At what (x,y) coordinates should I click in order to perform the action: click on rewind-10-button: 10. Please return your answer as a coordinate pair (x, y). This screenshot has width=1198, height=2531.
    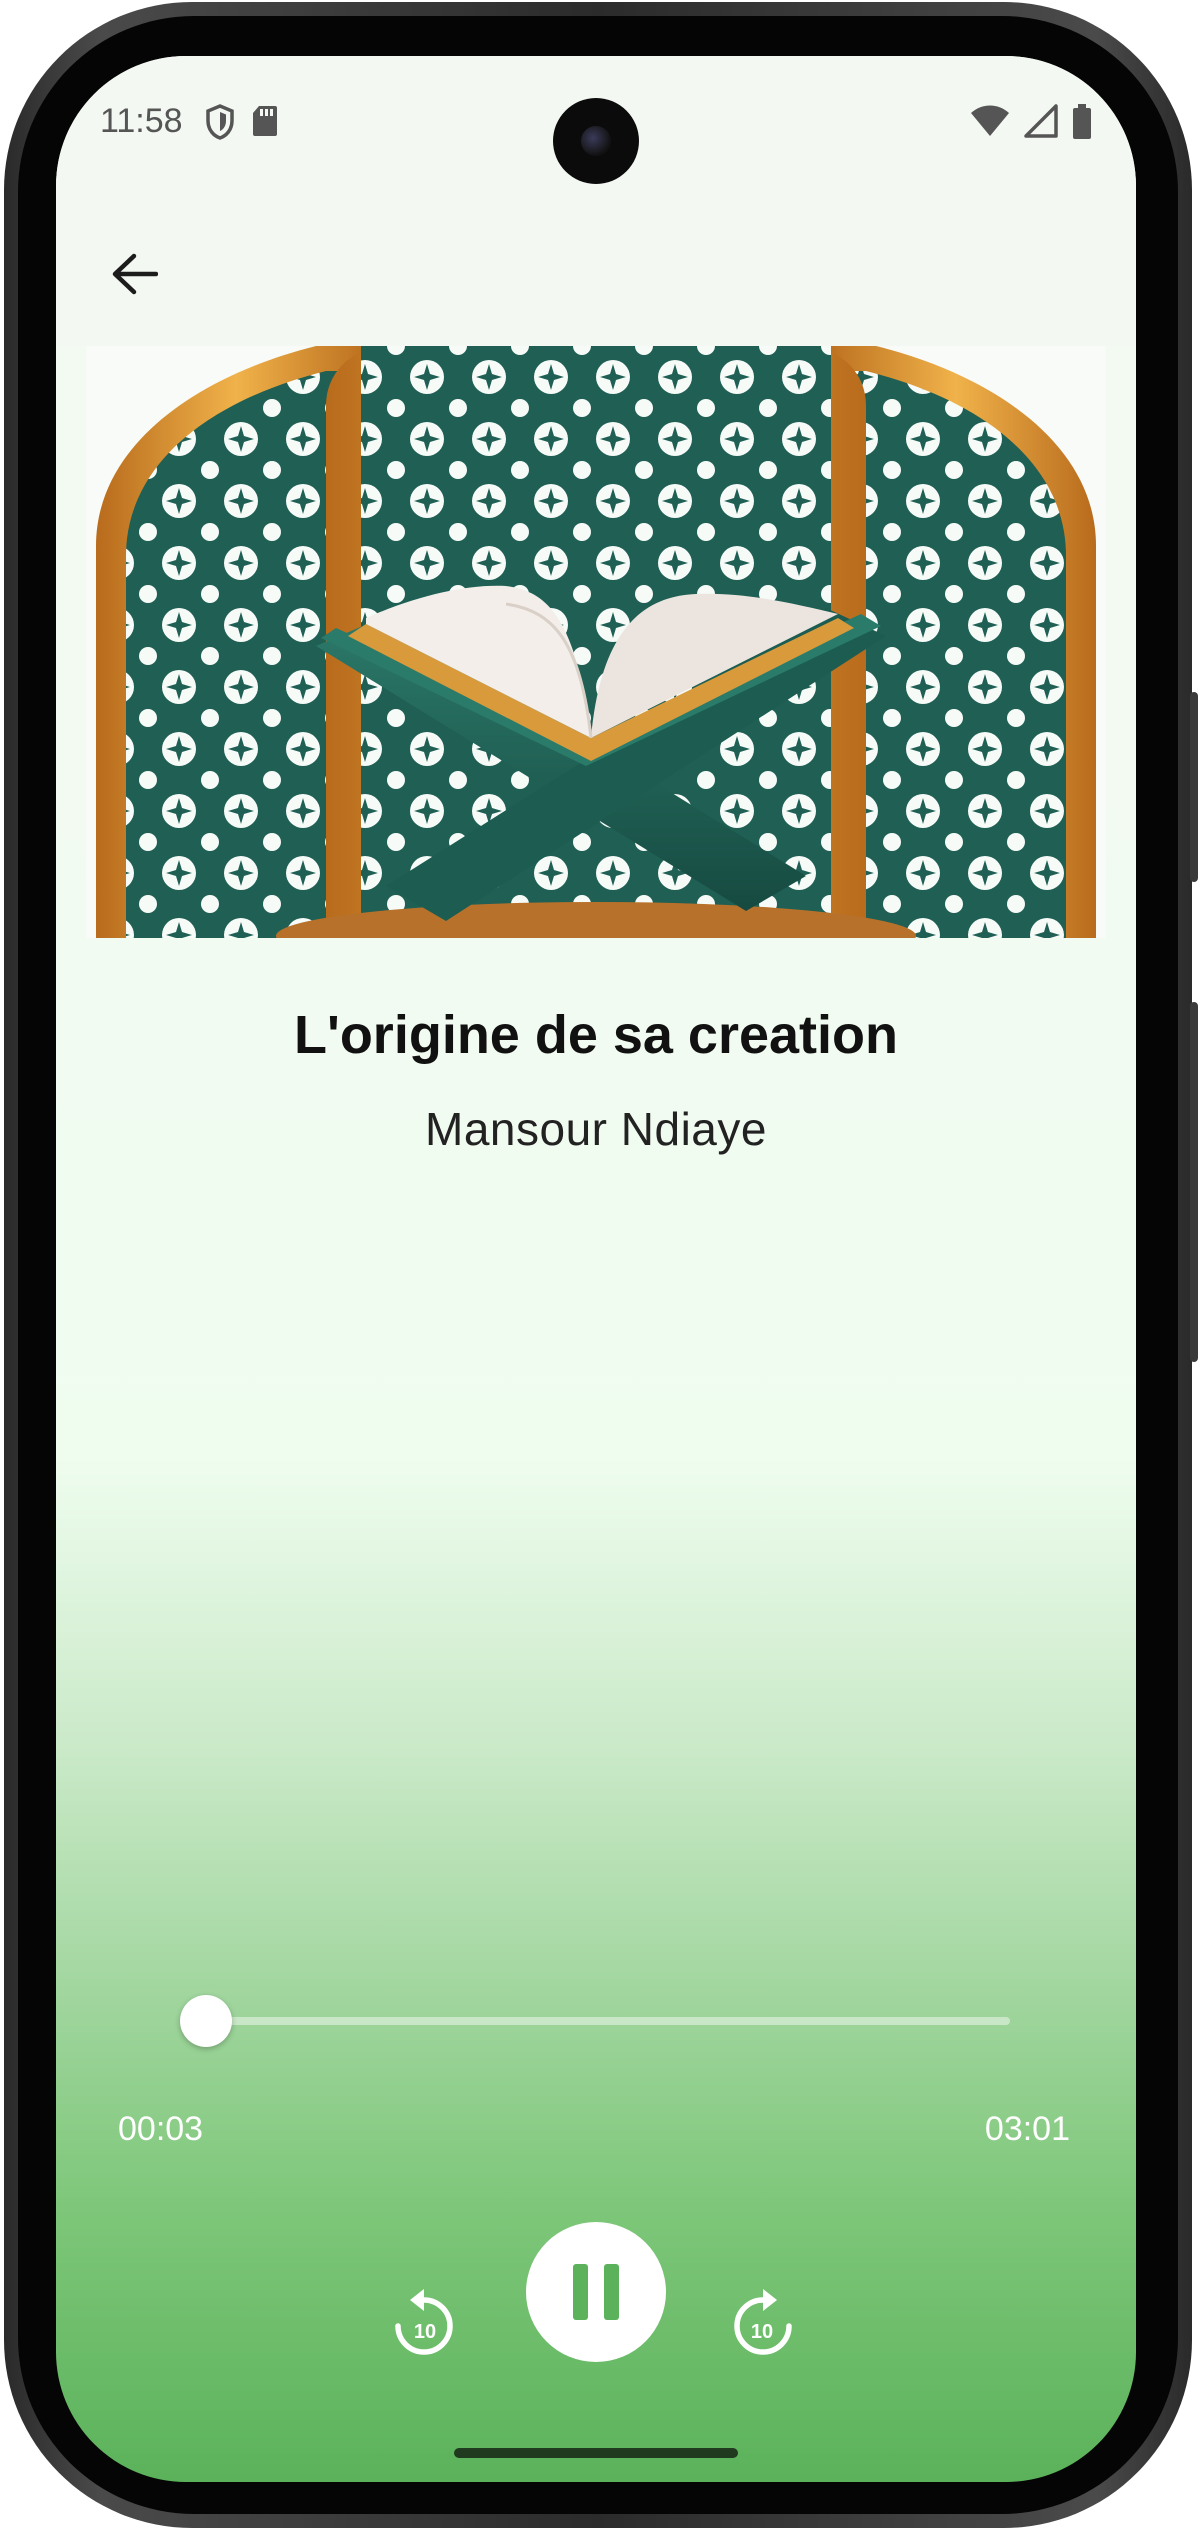
    Looking at the image, I should click on (424, 2326).